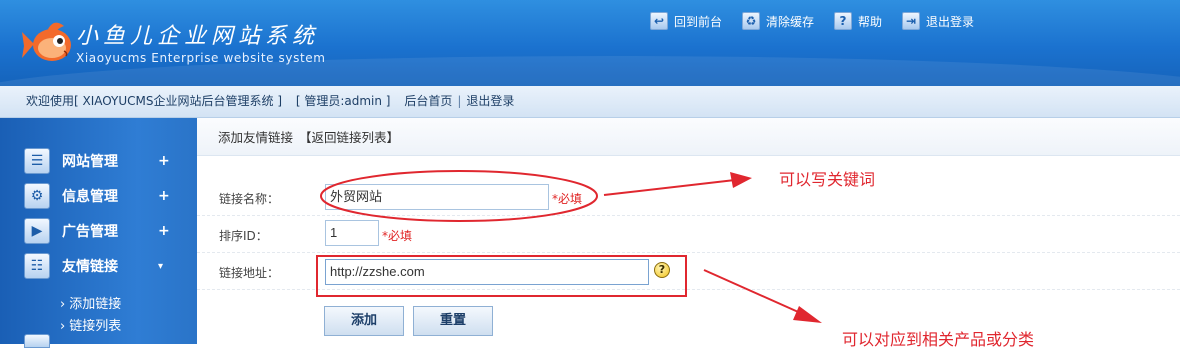 The height and width of the screenshot is (350, 1180). I want to click on home-arrow-icon: ↩, so click(659, 21).